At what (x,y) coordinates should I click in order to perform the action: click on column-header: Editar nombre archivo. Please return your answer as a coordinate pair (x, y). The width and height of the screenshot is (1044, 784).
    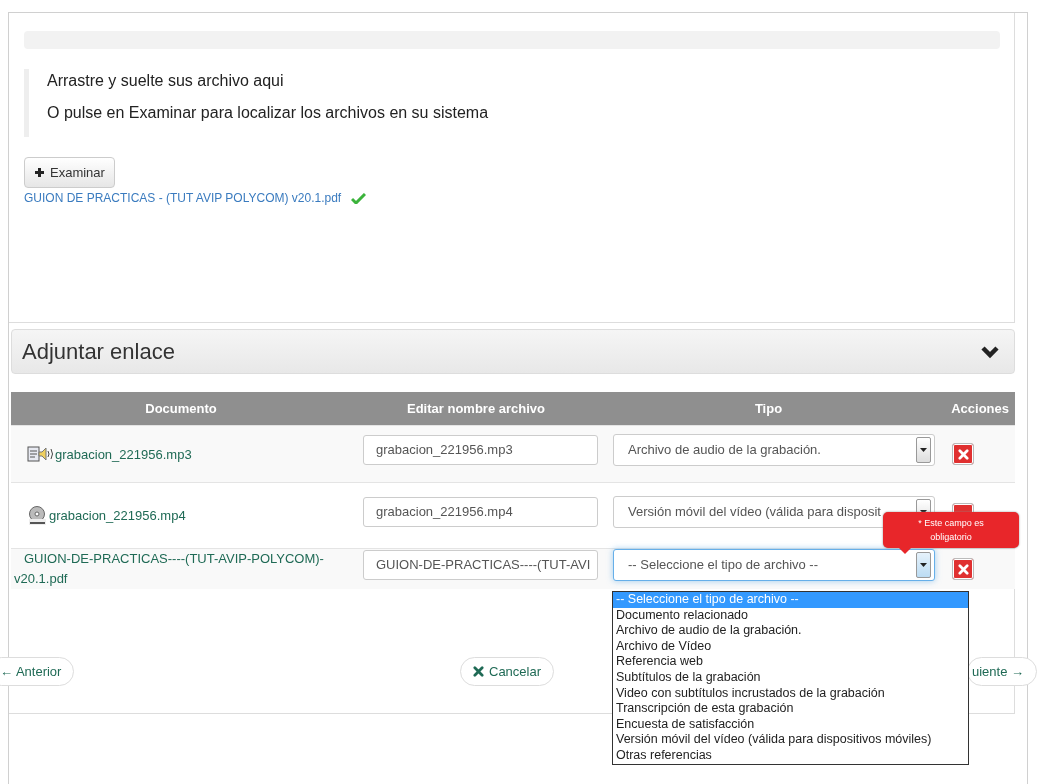
    Looking at the image, I should click on (476, 409).